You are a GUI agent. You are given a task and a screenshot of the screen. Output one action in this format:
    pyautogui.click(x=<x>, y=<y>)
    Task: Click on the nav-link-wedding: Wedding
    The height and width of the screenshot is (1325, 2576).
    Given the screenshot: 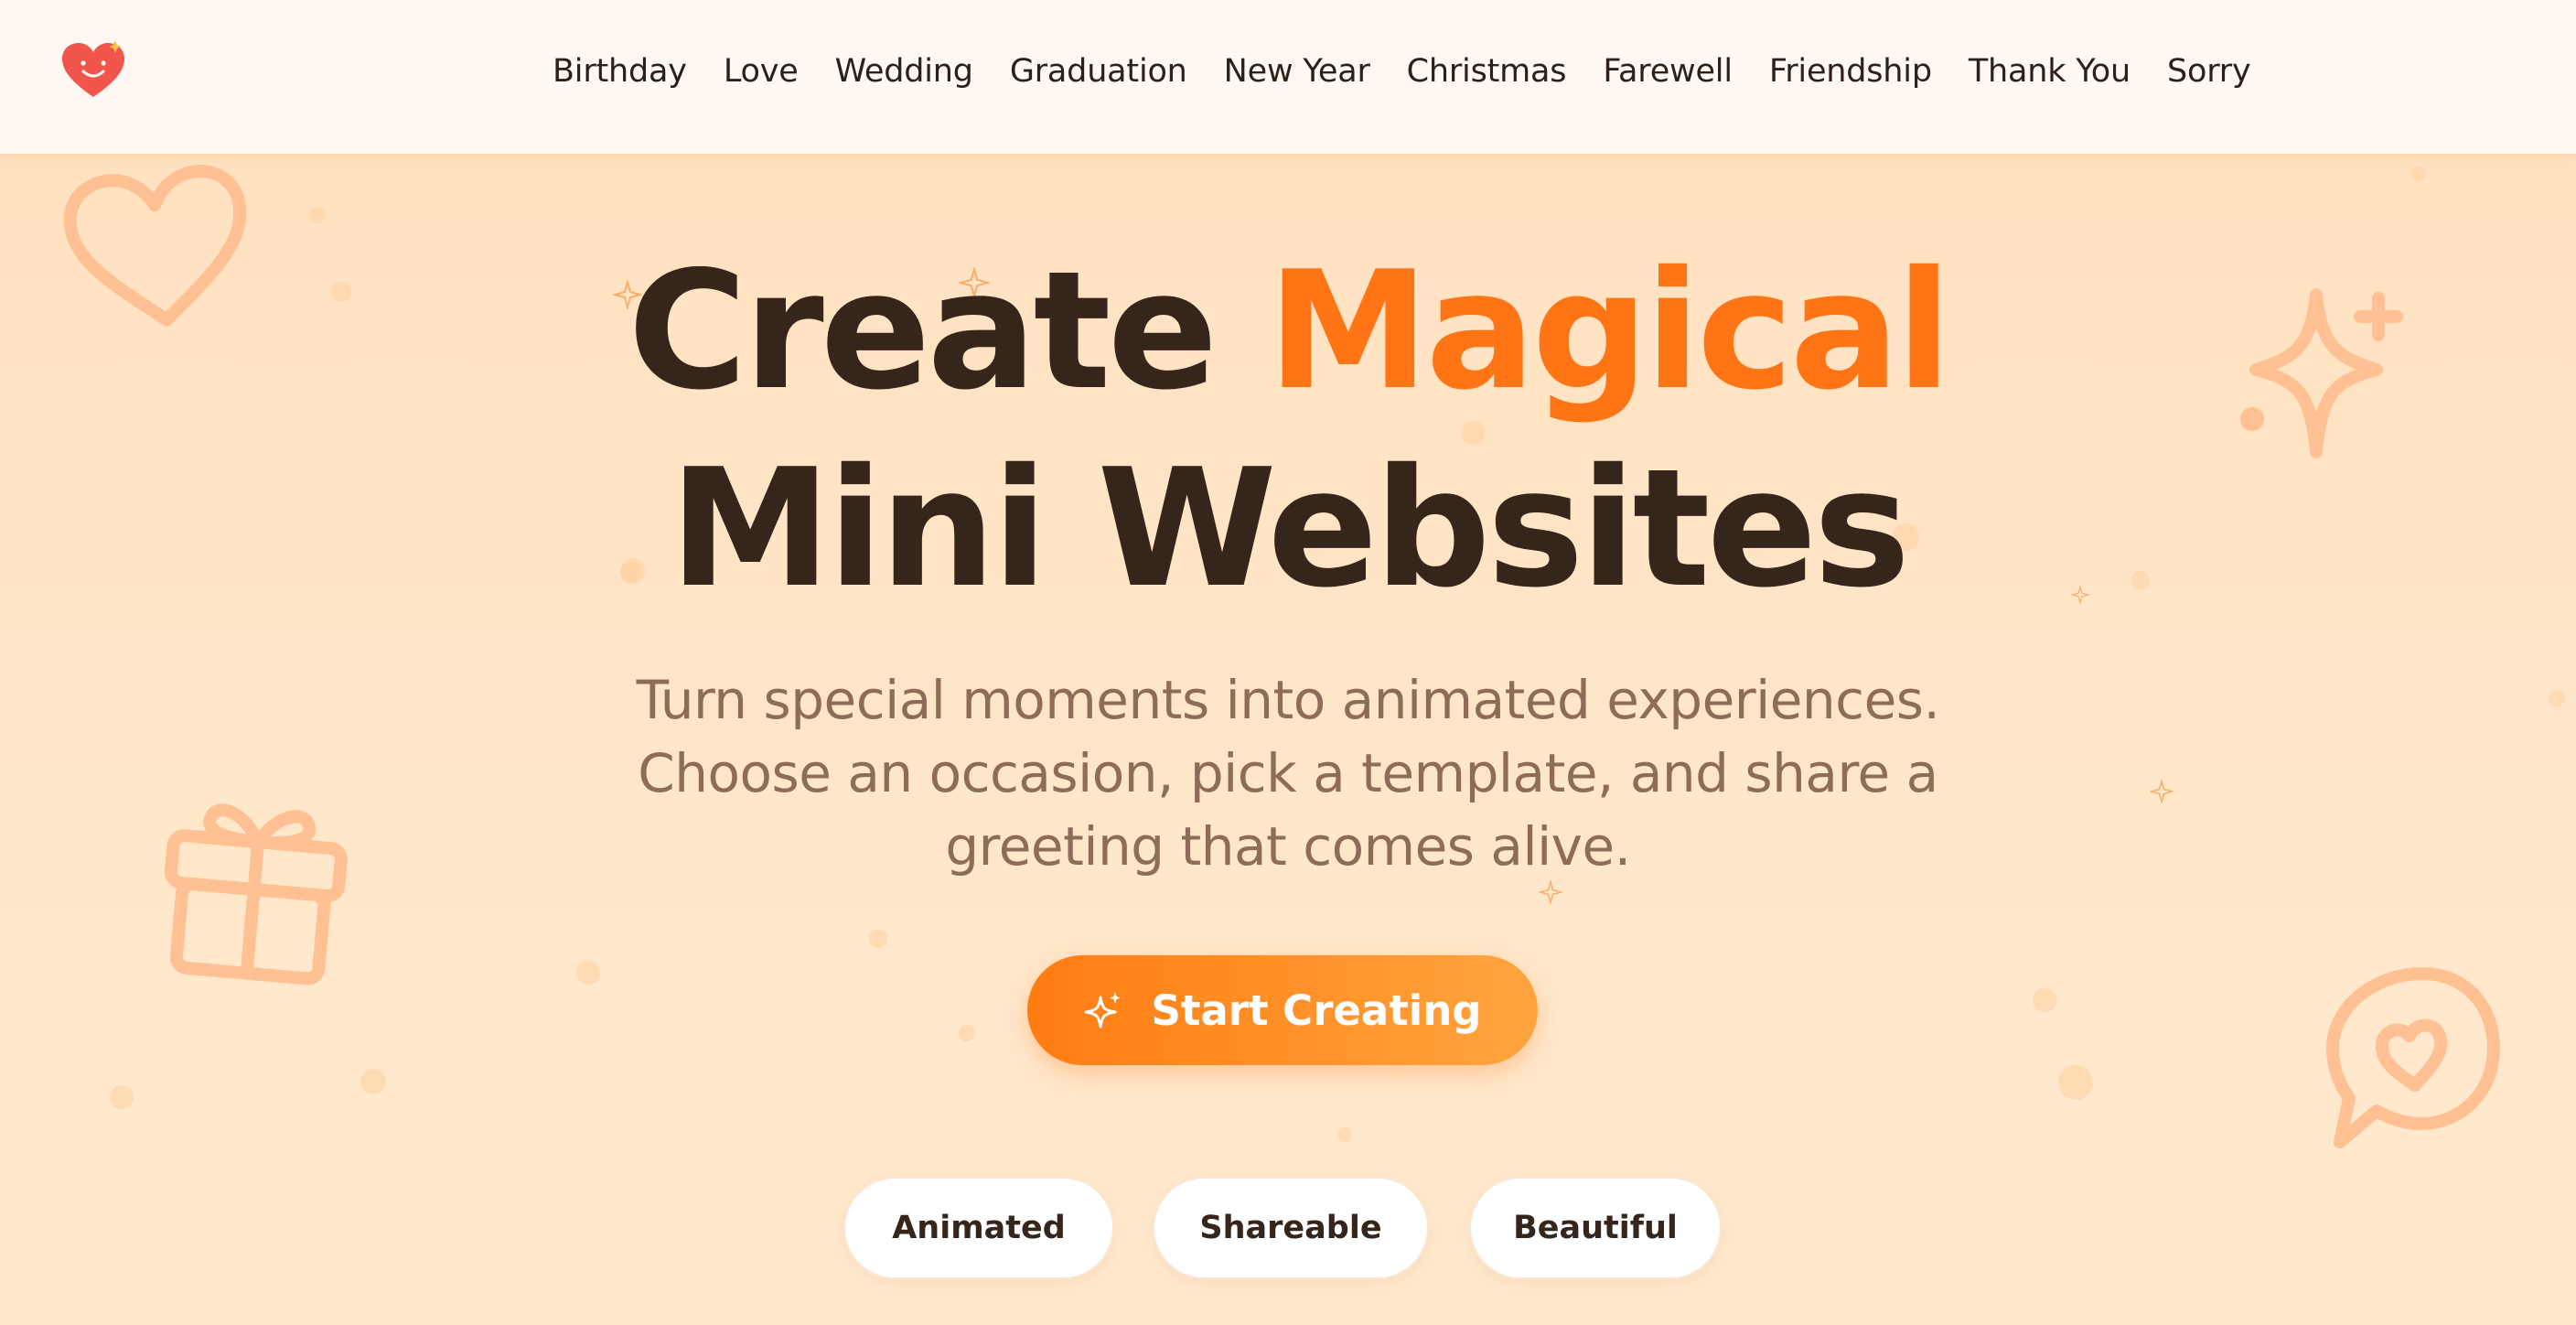 What is the action you would take?
    pyautogui.click(x=904, y=71)
    